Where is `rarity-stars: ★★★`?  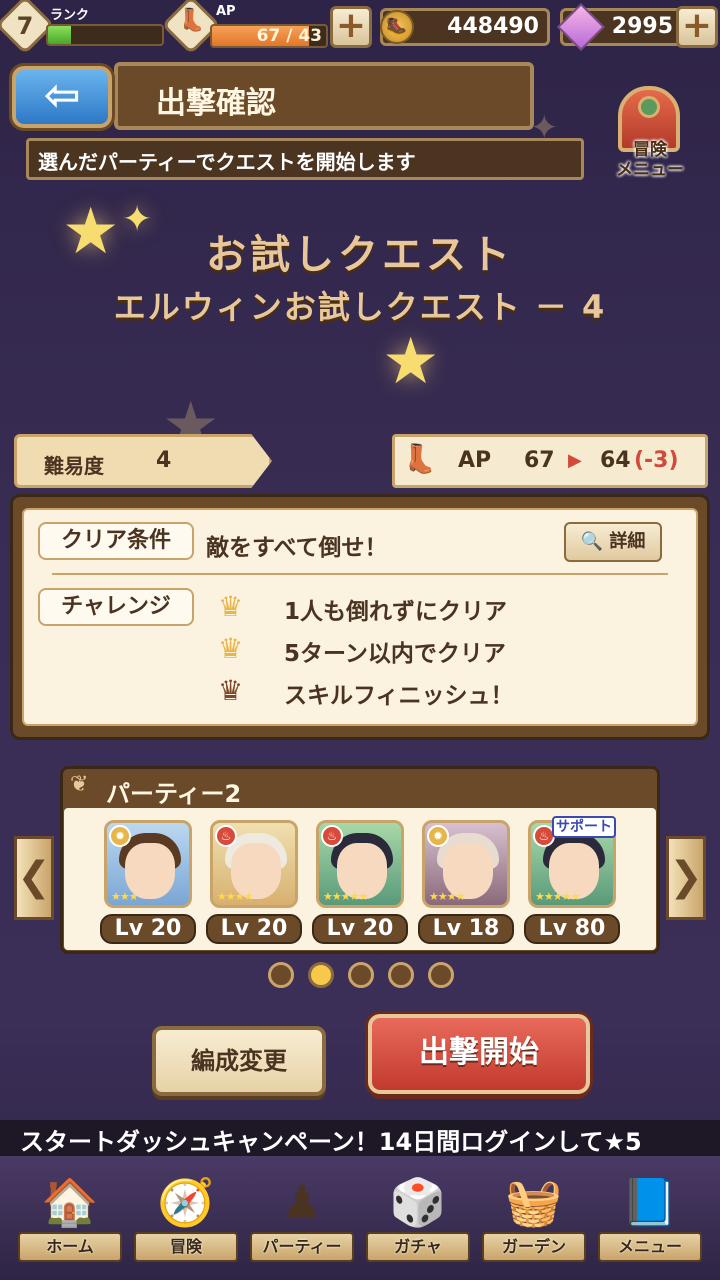
rarity-stars: ★★★ is located at coordinates (125, 896).